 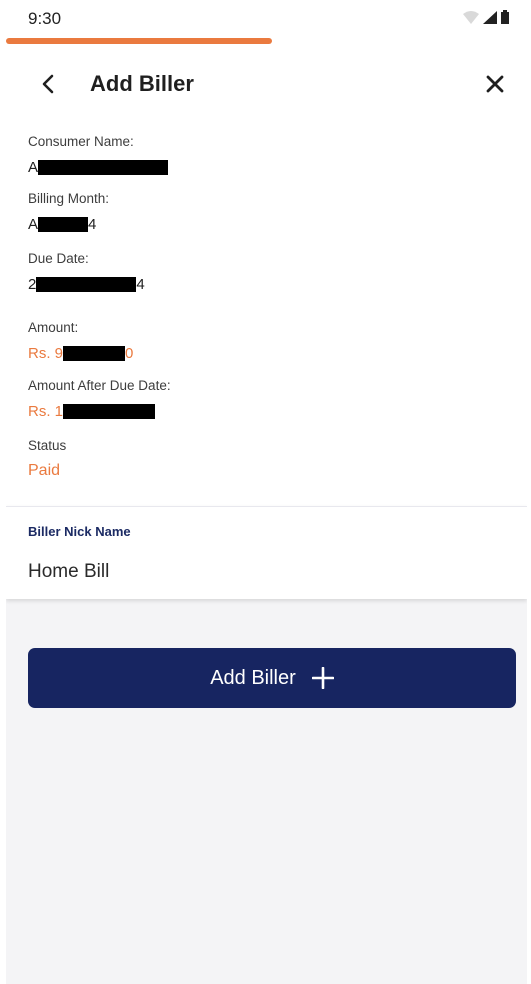 I want to click on amount-value: Rs. 9 0, so click(x=80, y=353).